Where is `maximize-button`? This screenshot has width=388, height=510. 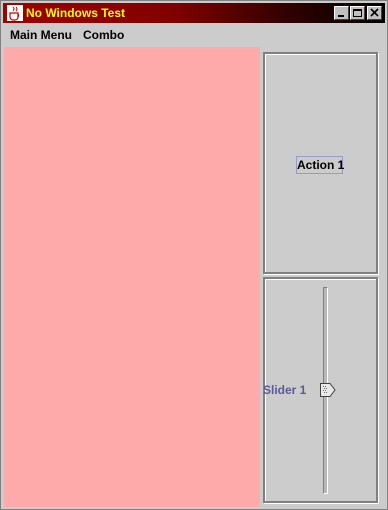
maximize-button is located at coordinates (357, 13).